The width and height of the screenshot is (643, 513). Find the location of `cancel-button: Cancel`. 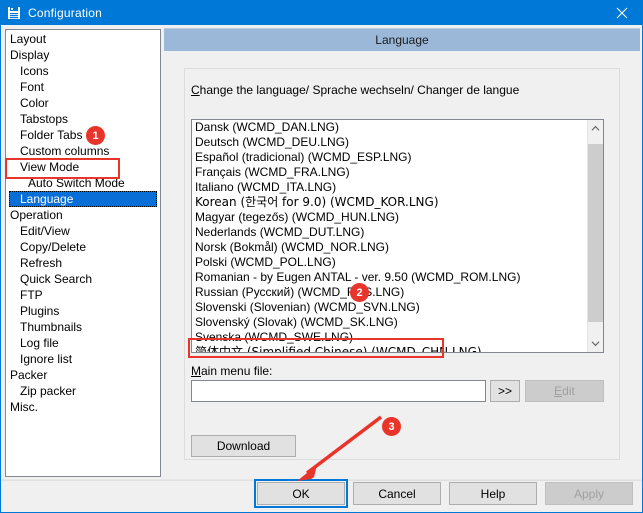

cancel-button: Cancel is located at coordinates (397, 493).